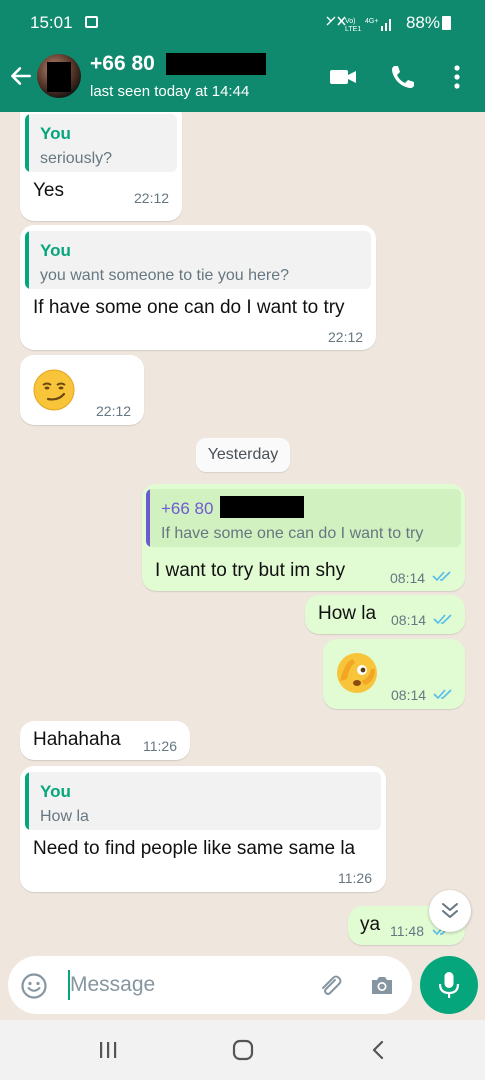  I want to click on avatar-redaction, so click(59, 77).